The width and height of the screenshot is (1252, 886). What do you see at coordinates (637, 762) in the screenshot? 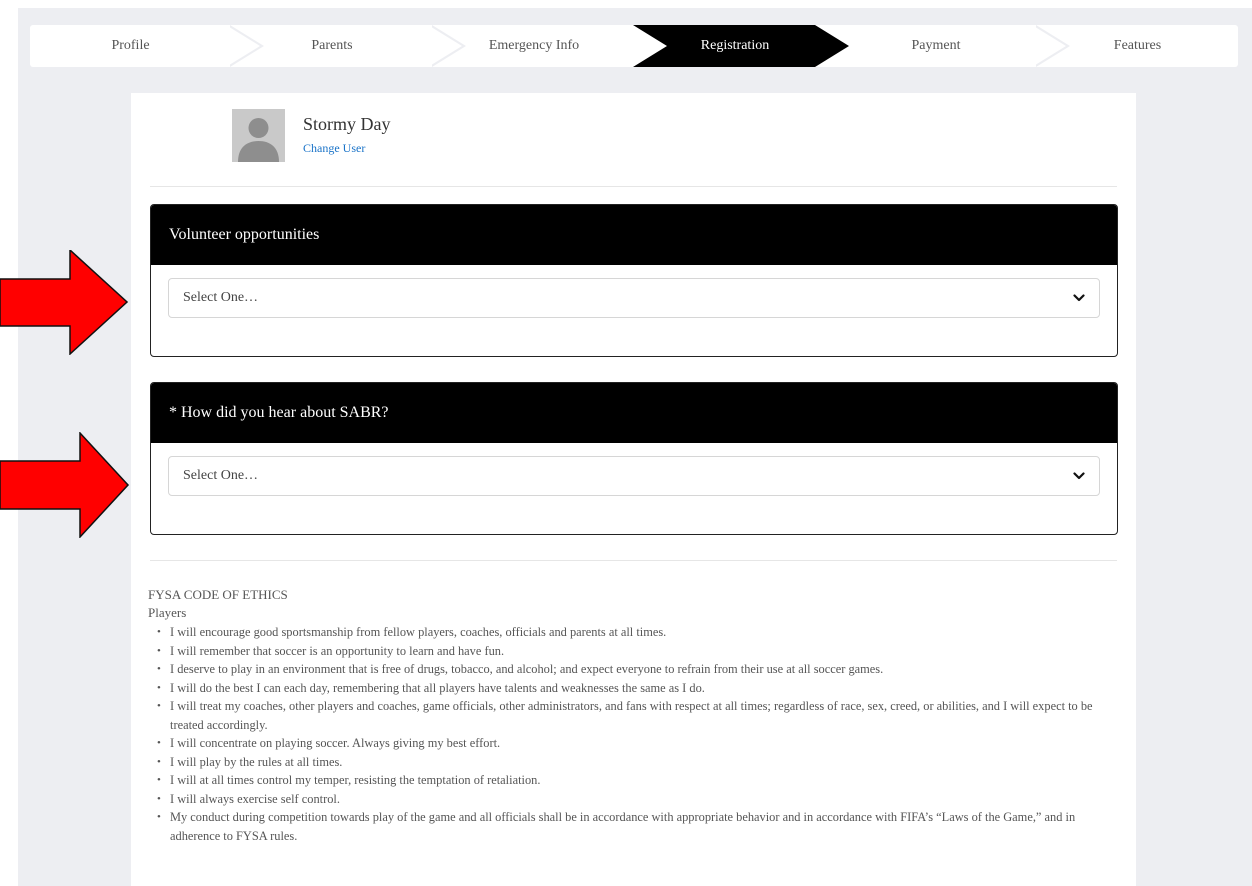
I see `list-item: I will play by the rules at all times.` at bounding box center [637, 762].